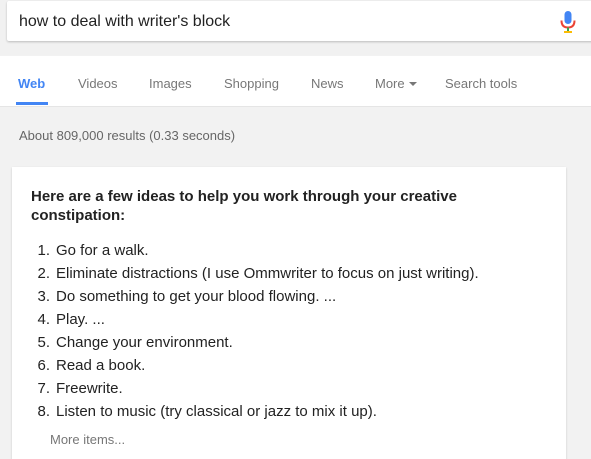 The height and width of the screenshot is (459, 591). I want to click on caret-down-icon, so click(412, 83).